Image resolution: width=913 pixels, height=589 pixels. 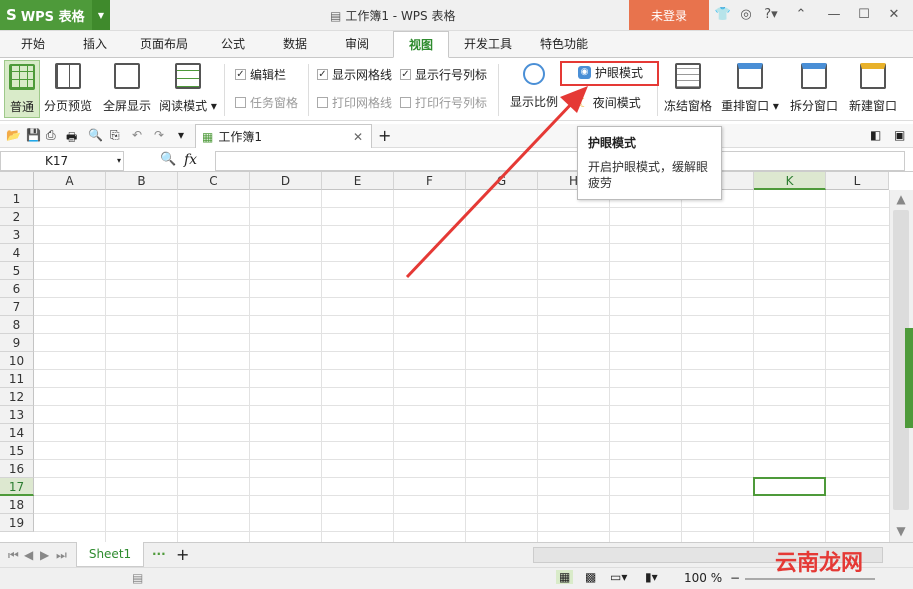 What do you see at coordinates (17, 415) in the screenshot?
I see `row-header: 13` at bounding box center [17, 415].